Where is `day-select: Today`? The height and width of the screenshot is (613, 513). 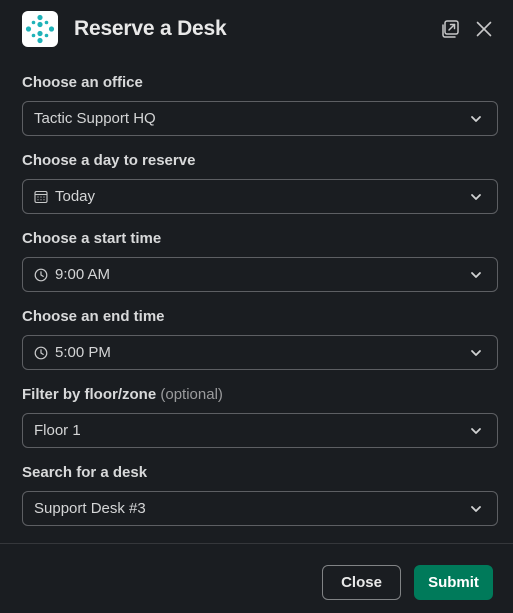
day-select: Today is located at coordinates (260, 196).